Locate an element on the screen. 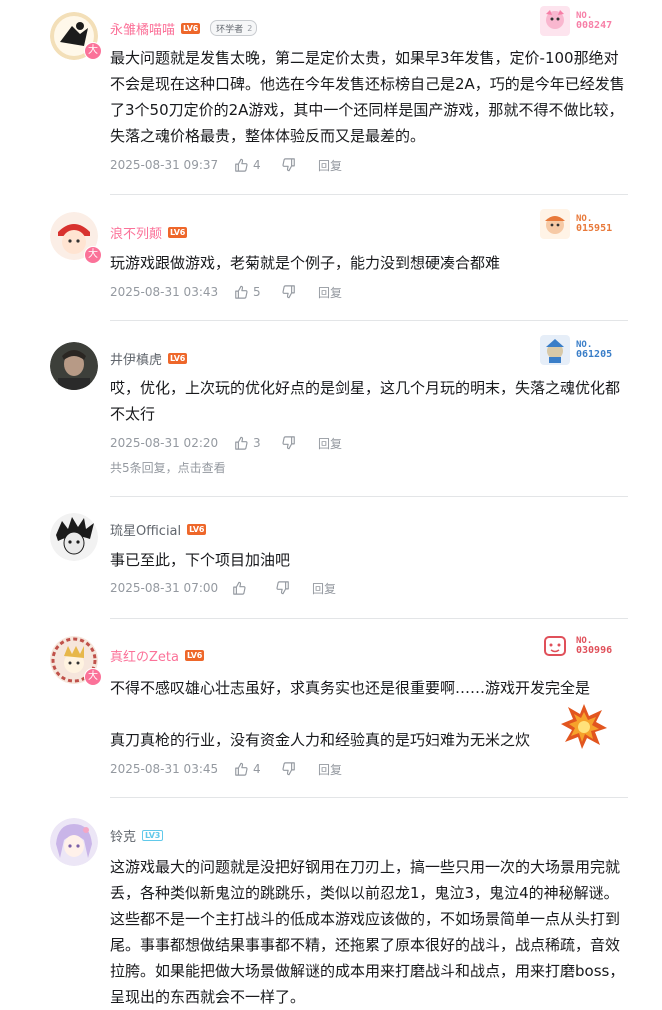 This screenshot has width=662, height=1010. user-info: 真红のZeta LV6 is located at coordinates (157, 655).